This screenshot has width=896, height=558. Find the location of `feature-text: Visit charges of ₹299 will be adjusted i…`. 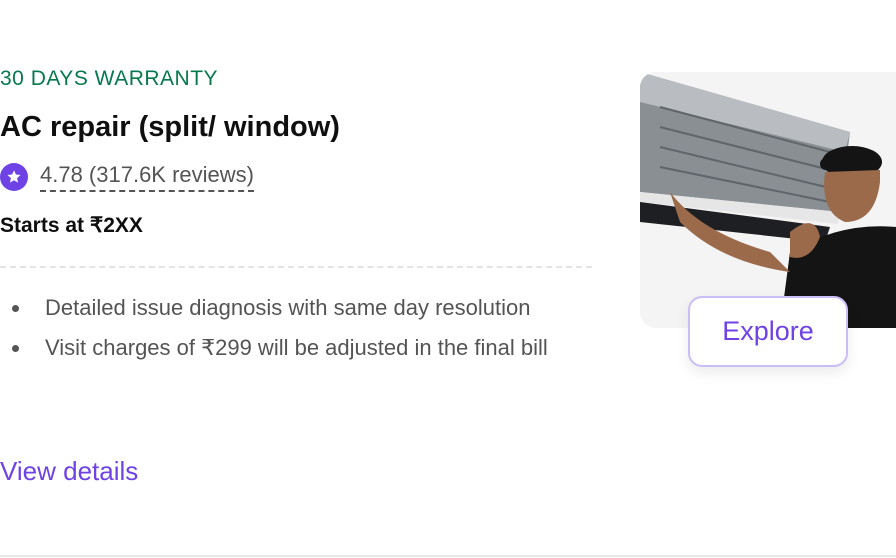

feature-text: Visit charges of ₹299 will be adjusted i… is located at coordinates (296, 347).